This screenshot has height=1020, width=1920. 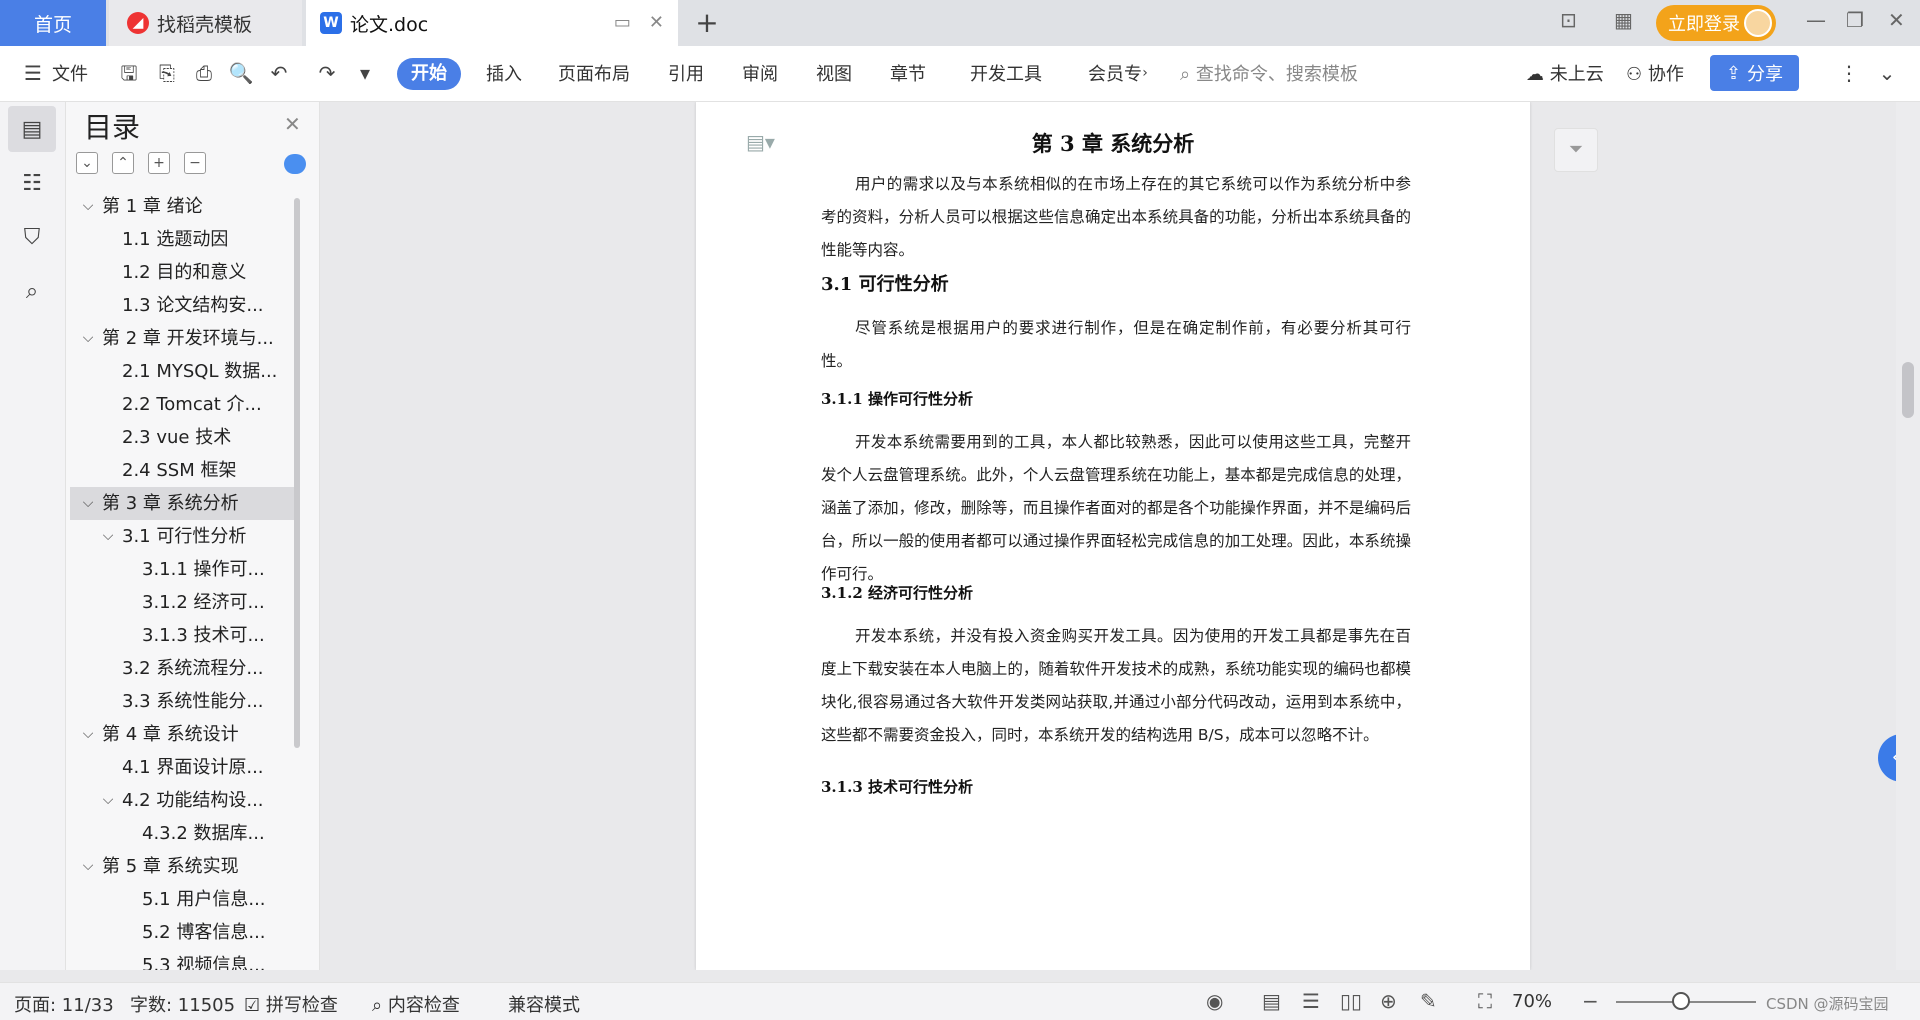 What do you see at coordinates (123, 163) in the screenshot?
I see `collapse-all-icon: ⌃` at bounding box center [123, 163].